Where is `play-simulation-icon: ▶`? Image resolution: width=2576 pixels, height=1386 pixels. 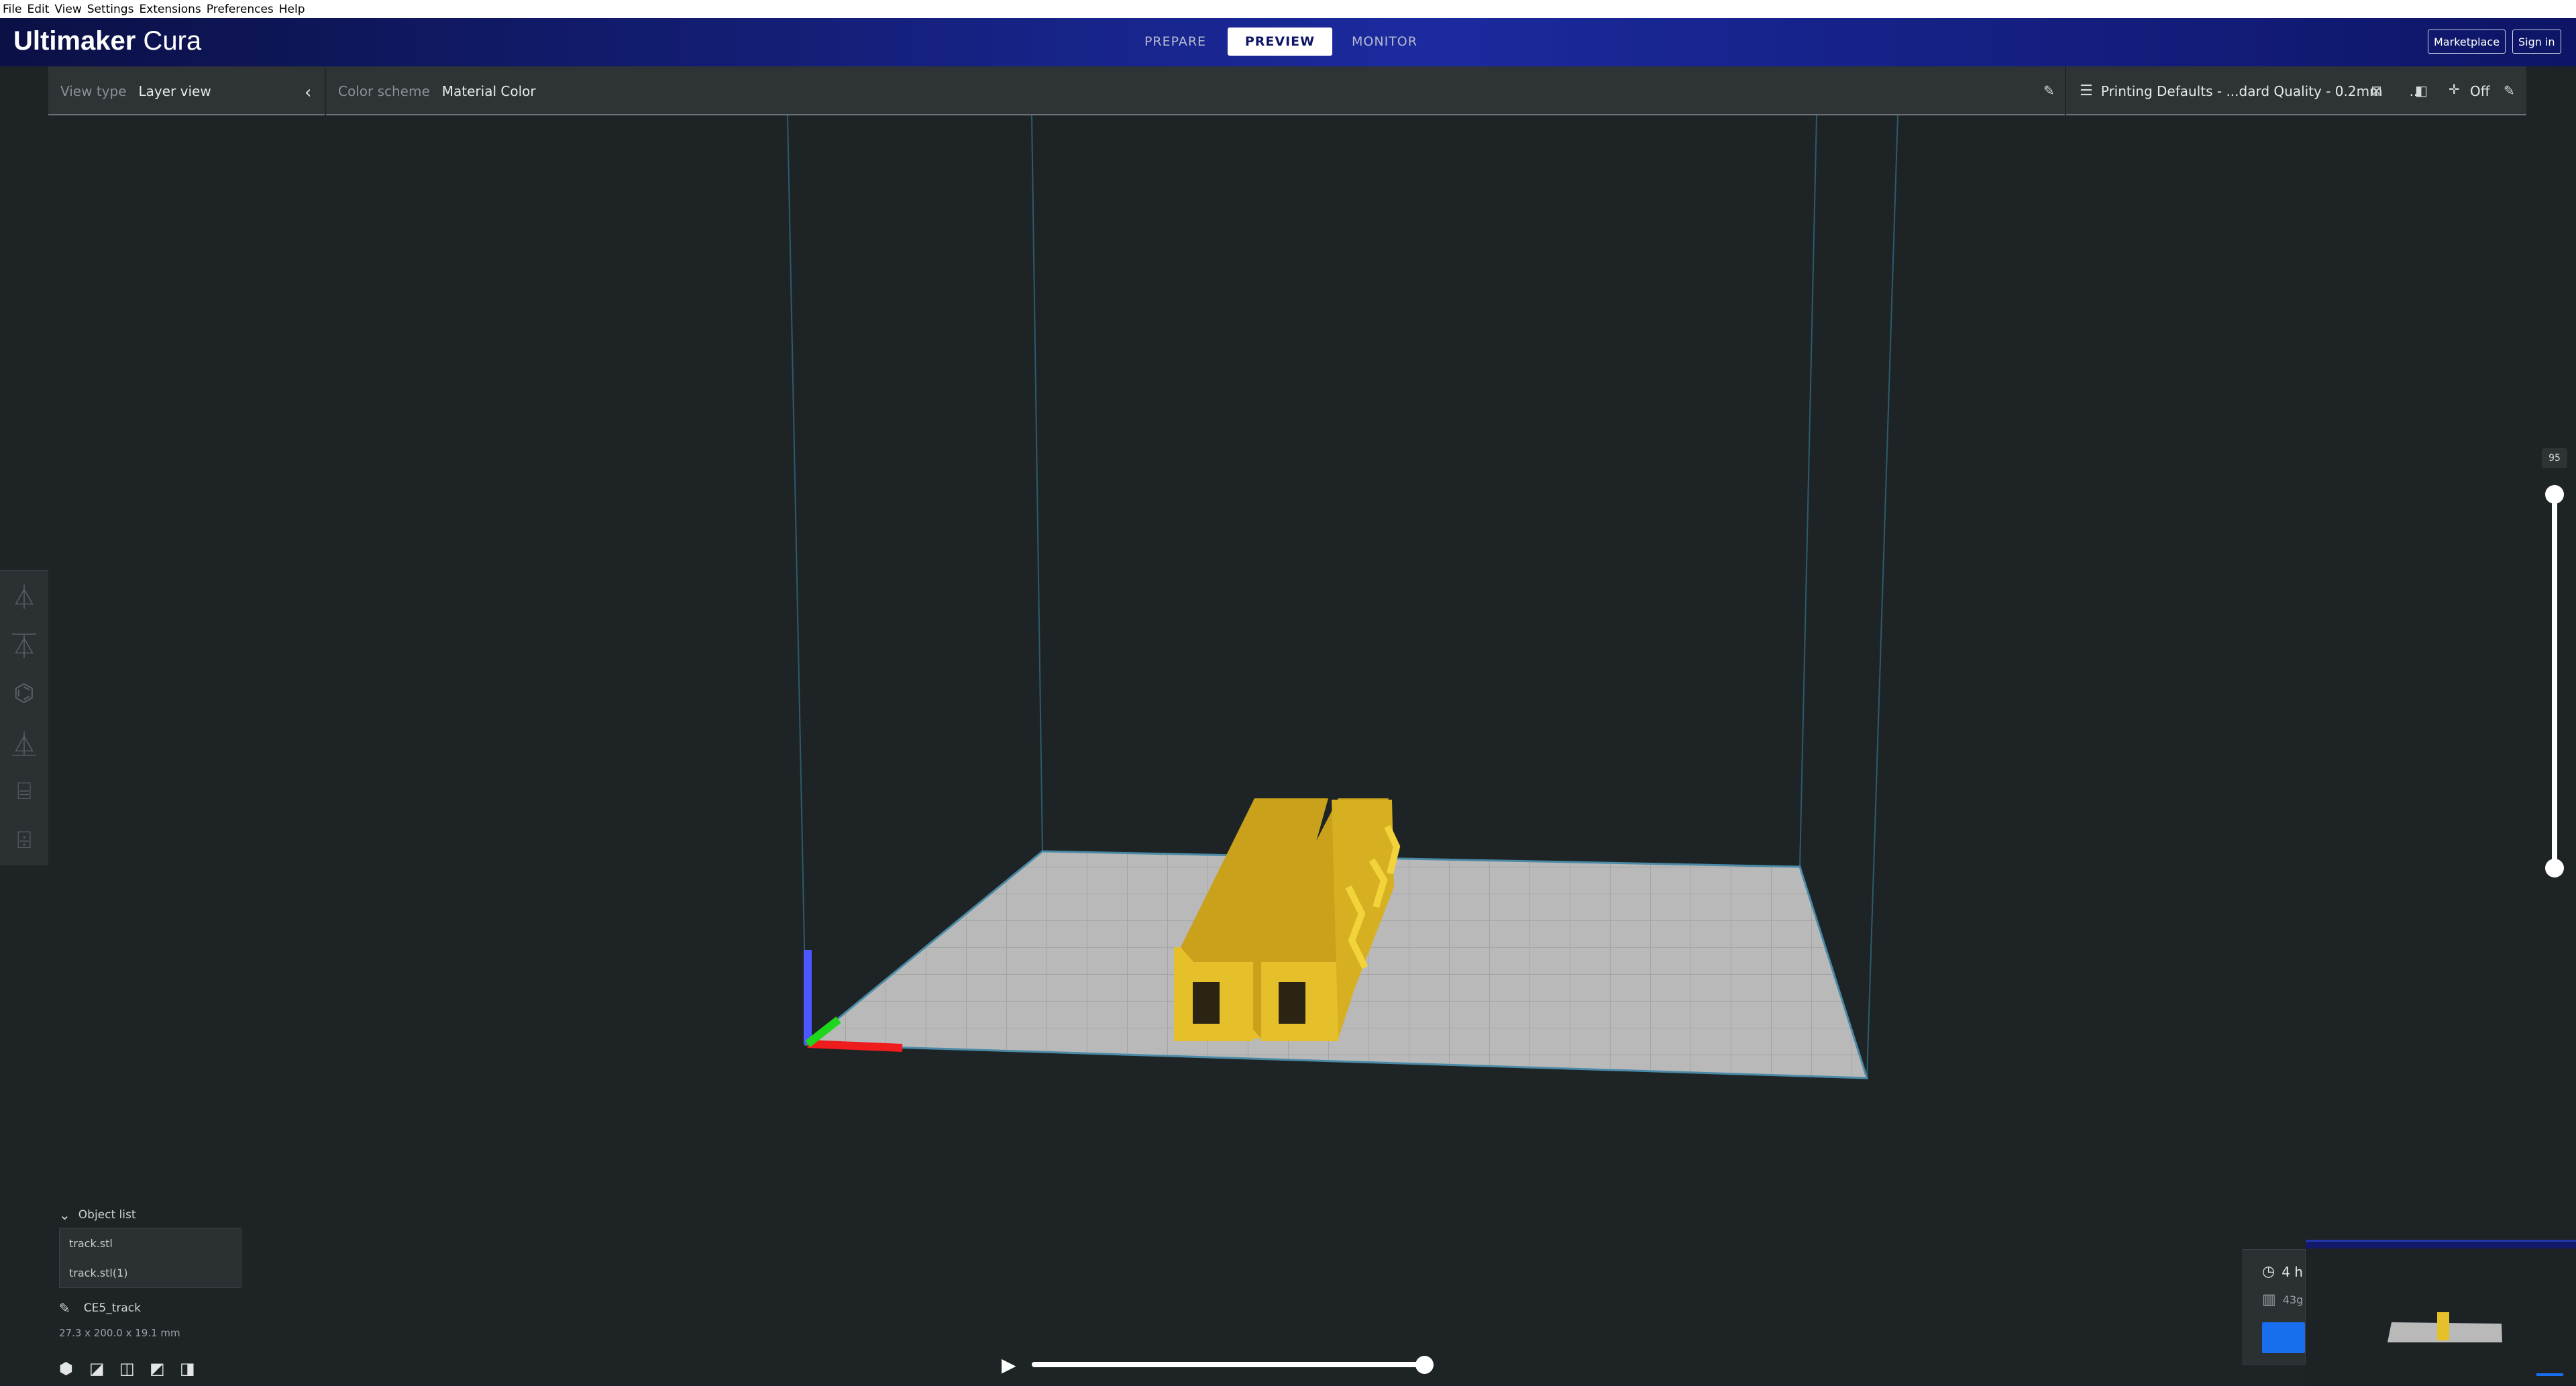
play-simulation-icon: ▶ is located at coordinates (1009, 1365).